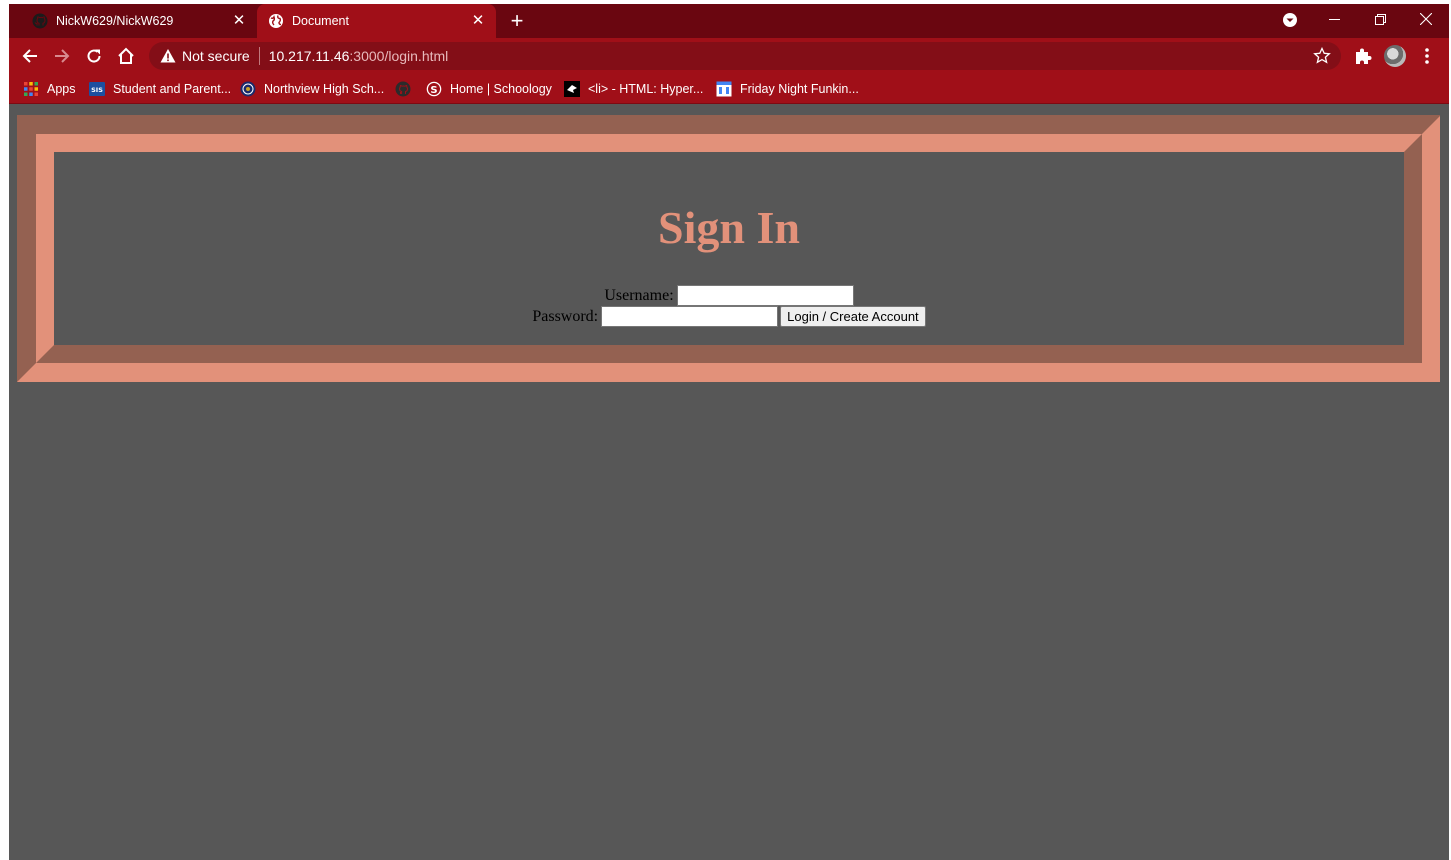 The height and width of the screenshot is (860, 1451). What do you see at coordinates (320, 21) in the screenshot?
I see `tab-title: Document` at bounding box center [320, 21].